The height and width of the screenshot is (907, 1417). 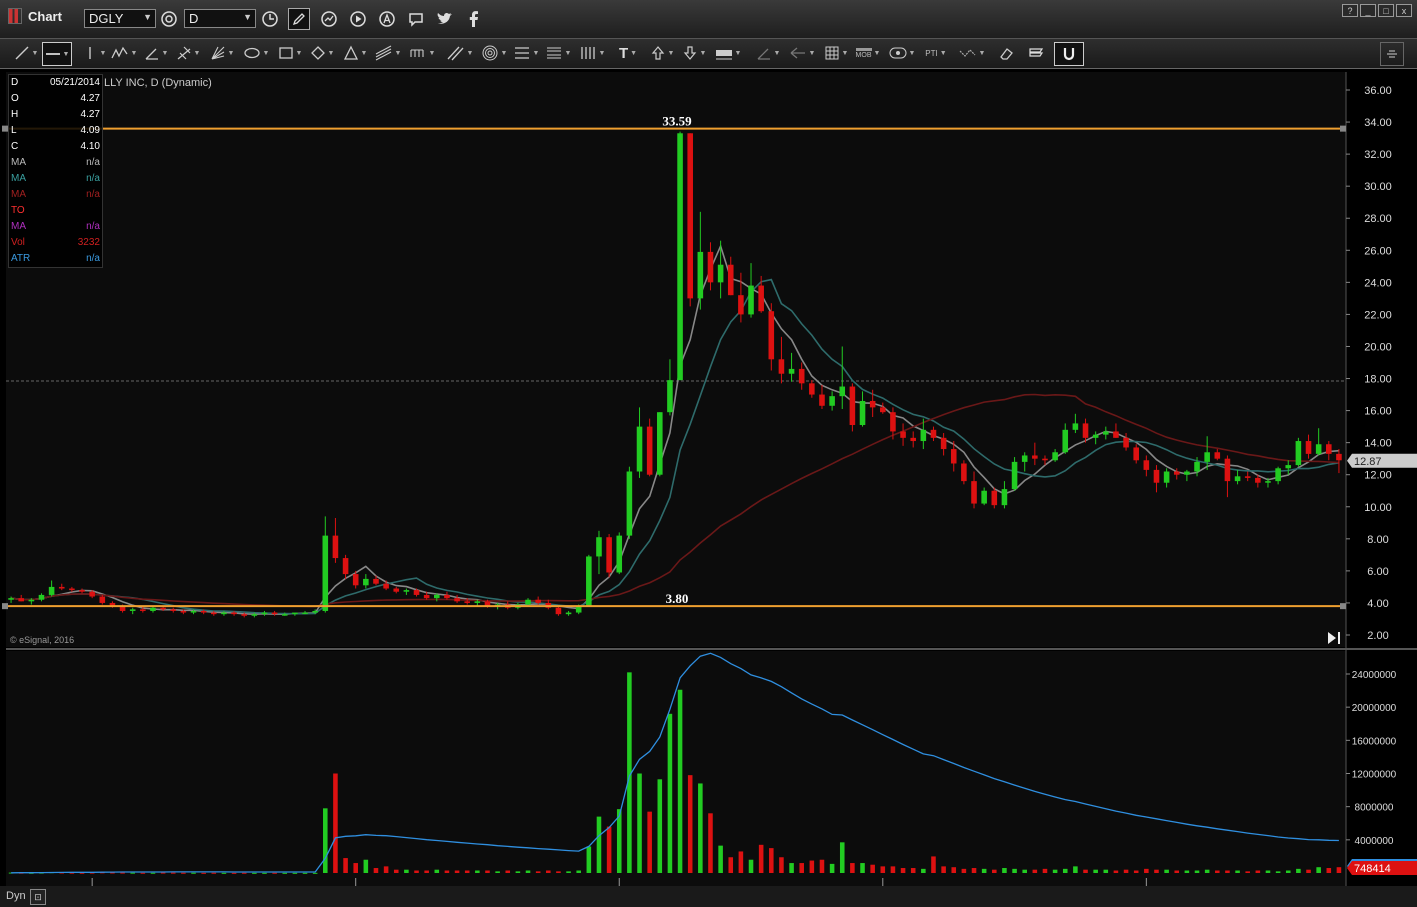 What do you see at coordinates (708, 19) in the screenshot?
I see `title-bar: Chart DGLY ▼ D ▼ ? _ □ x` at bounding box center [708, 19].